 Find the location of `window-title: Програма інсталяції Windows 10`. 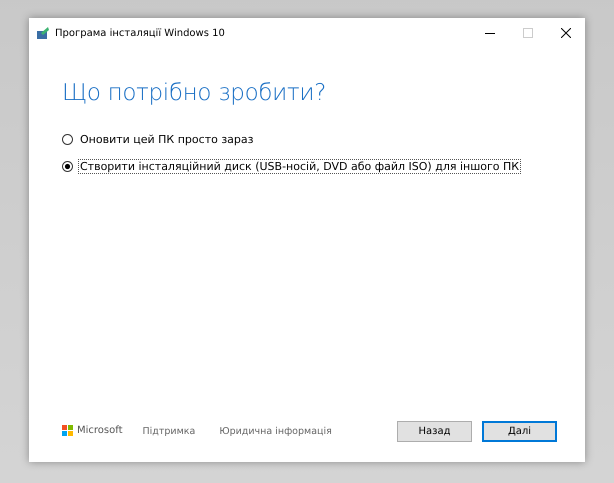

window-title: Програма інсталяції Windows 10 is located at coordinates (140, 33).